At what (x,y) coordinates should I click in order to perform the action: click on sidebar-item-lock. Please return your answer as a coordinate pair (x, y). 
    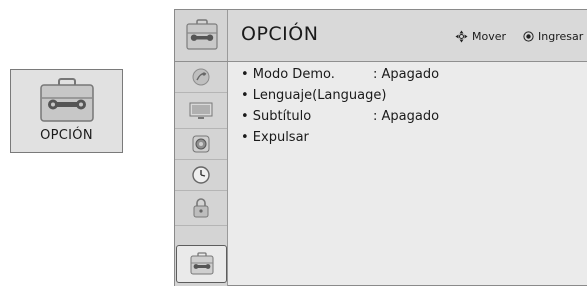
    Looking at the image, I should click on (201, 208).